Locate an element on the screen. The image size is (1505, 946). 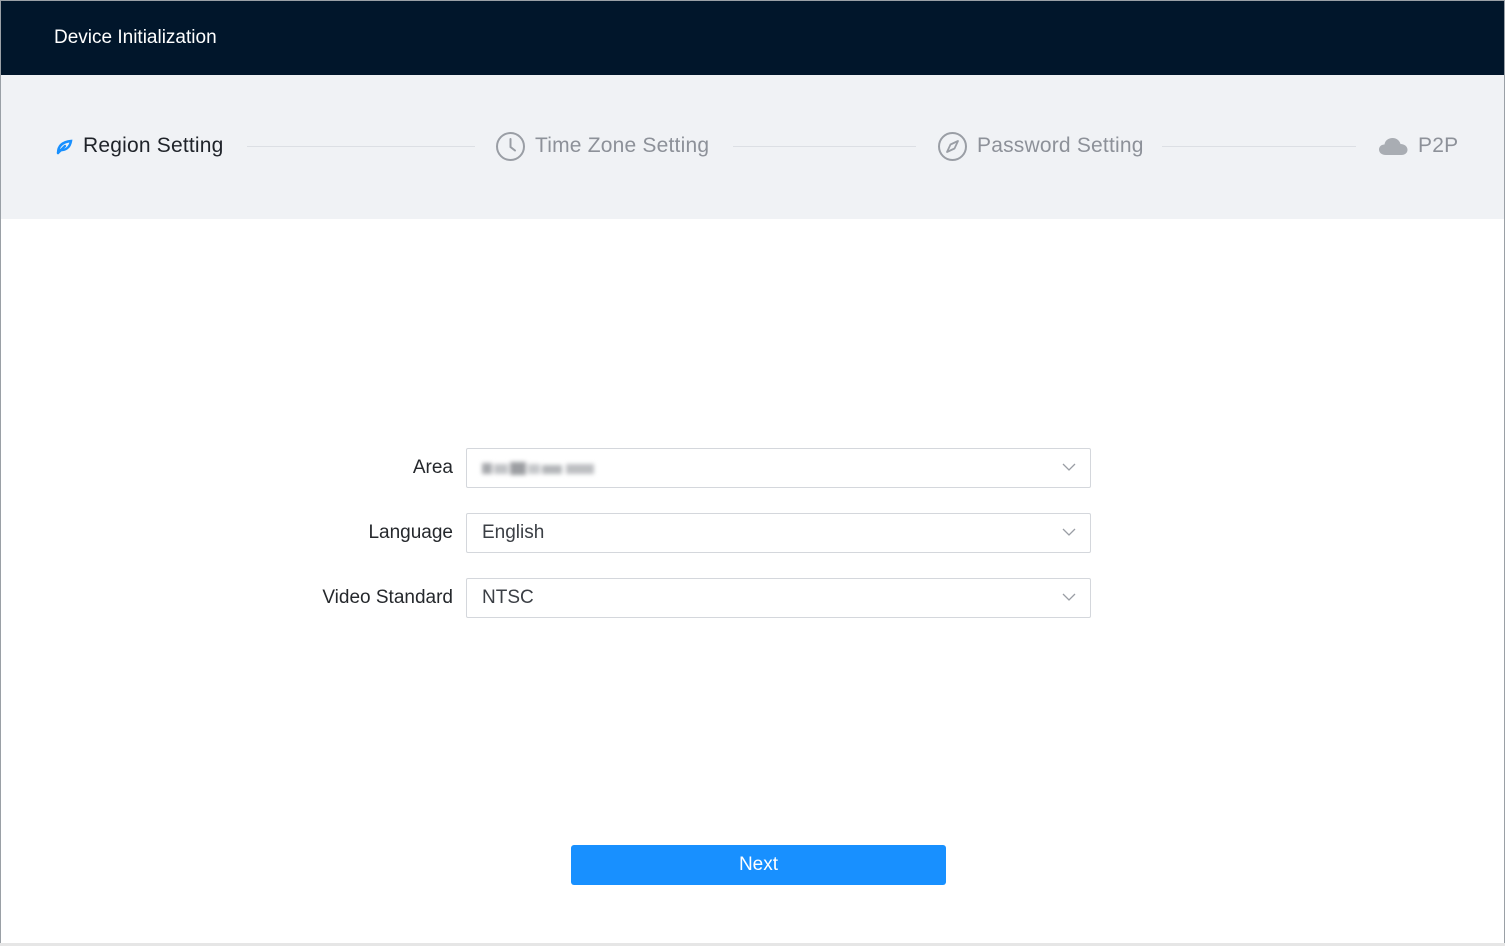
step-label: Password Setting is located at coordinates (1060, 145).